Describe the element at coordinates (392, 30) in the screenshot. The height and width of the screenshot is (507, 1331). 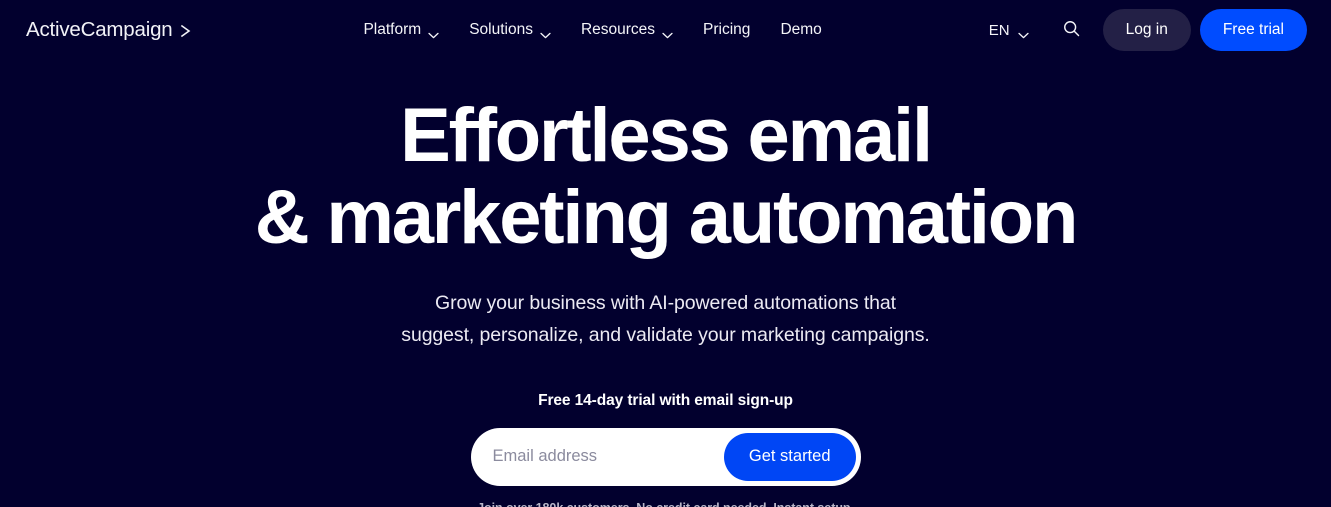
I see `nav-item-platform-label: Platform` at that location.